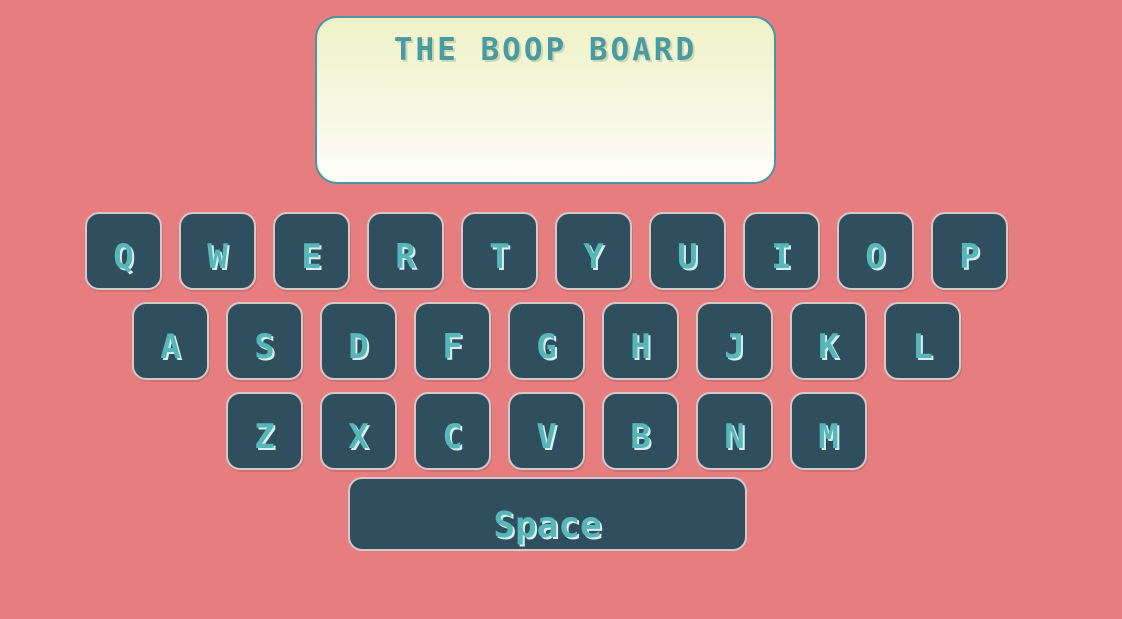 This screenshot has height=619, width=1122. Describe the element at coordinates (264, 437) in the screenshot. I see `key-label: Z` at that location.